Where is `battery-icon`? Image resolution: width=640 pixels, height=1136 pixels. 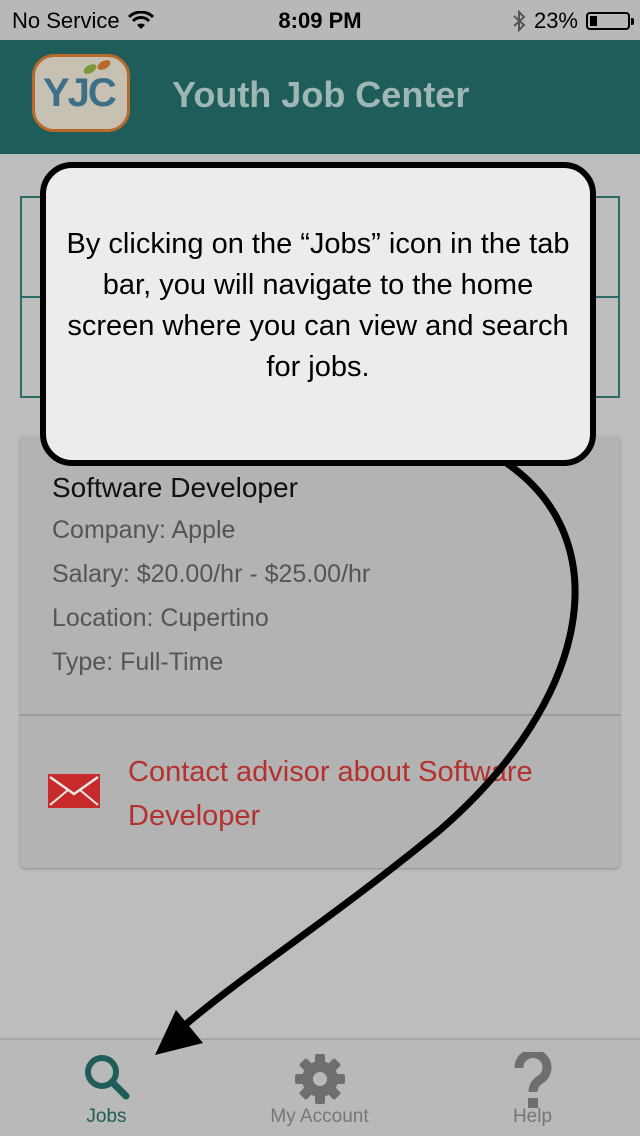
battery-icon is located at coordinates (610, 21).